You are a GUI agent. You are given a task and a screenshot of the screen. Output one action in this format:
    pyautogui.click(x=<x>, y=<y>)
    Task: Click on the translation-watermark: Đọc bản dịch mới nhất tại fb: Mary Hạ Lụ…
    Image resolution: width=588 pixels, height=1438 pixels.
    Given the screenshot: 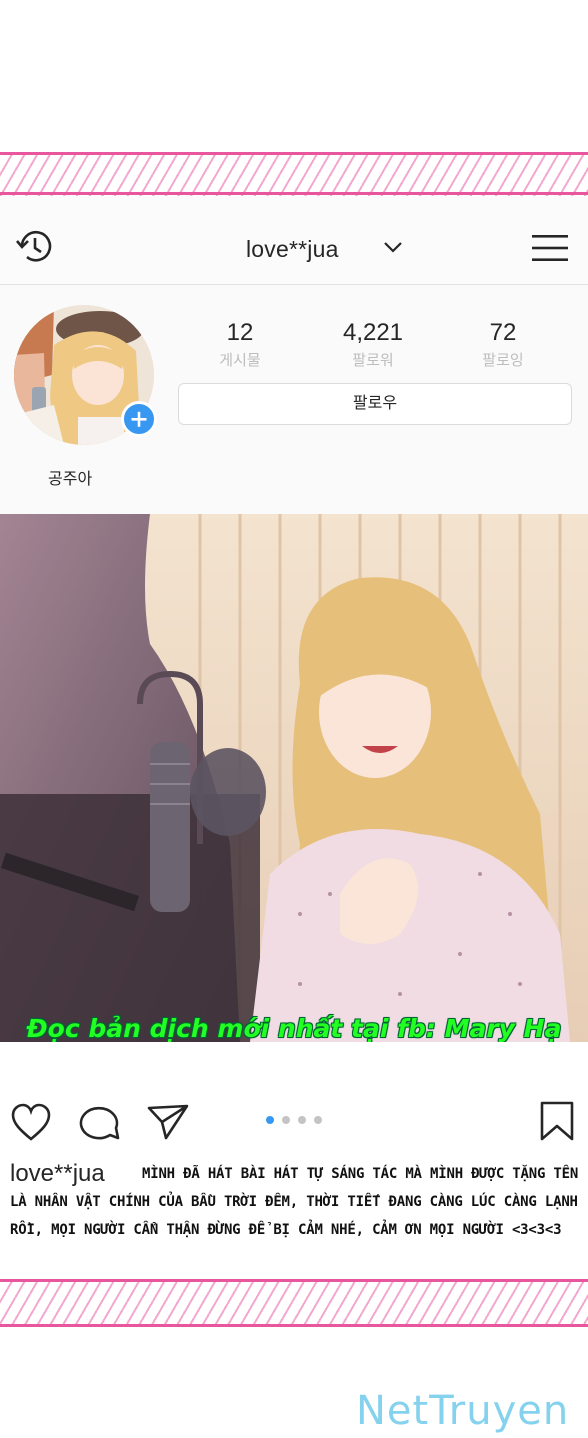 What is the action you would take?
    pyautogui.click(x=294, y=1028)
    